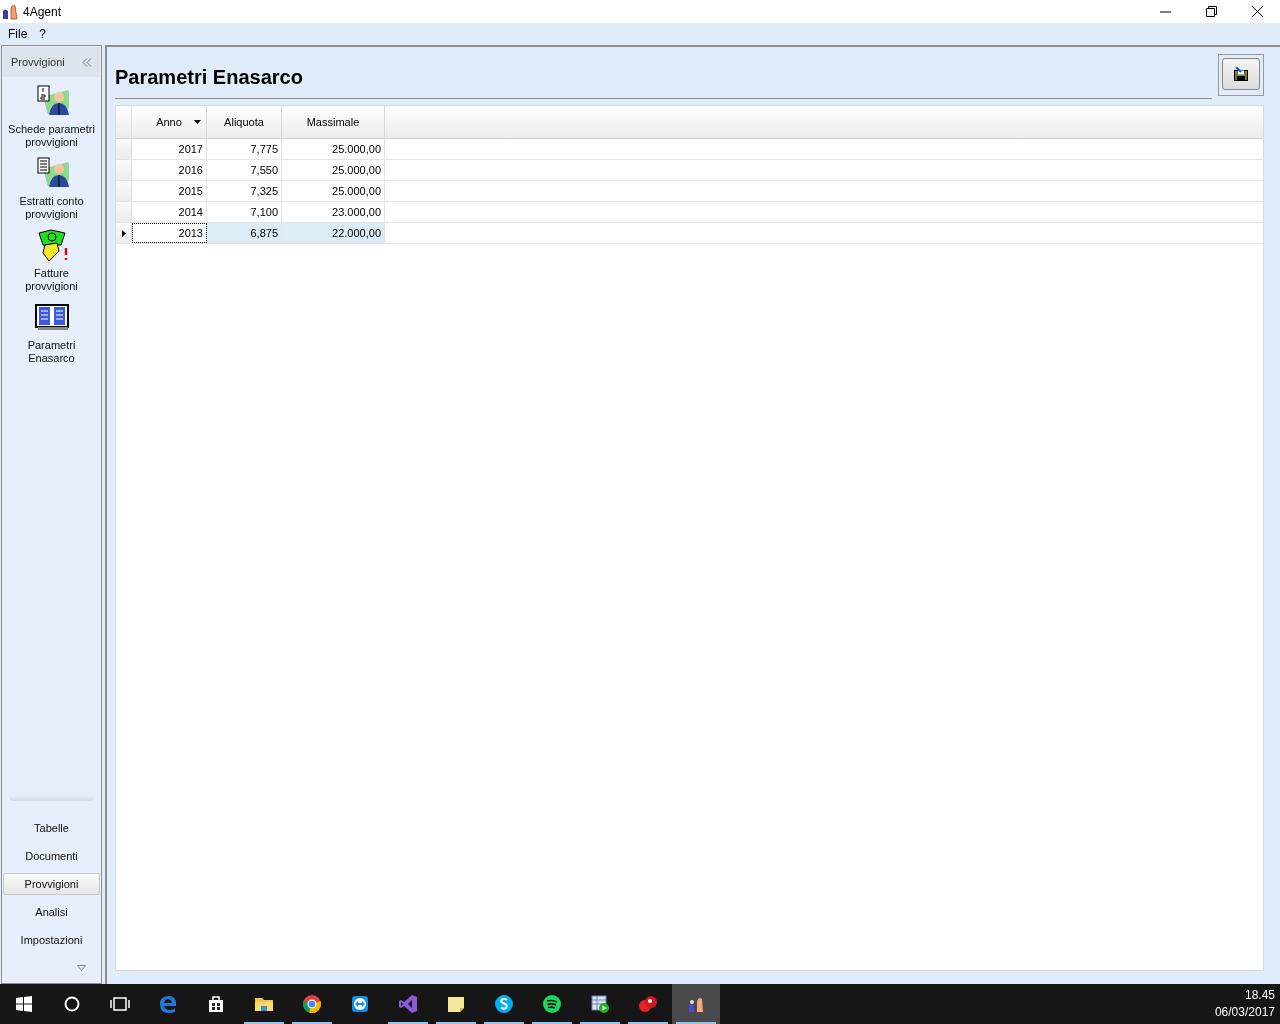 The image size is (1280, 1024). I want to click on menu-item: File, so click(18, 34).